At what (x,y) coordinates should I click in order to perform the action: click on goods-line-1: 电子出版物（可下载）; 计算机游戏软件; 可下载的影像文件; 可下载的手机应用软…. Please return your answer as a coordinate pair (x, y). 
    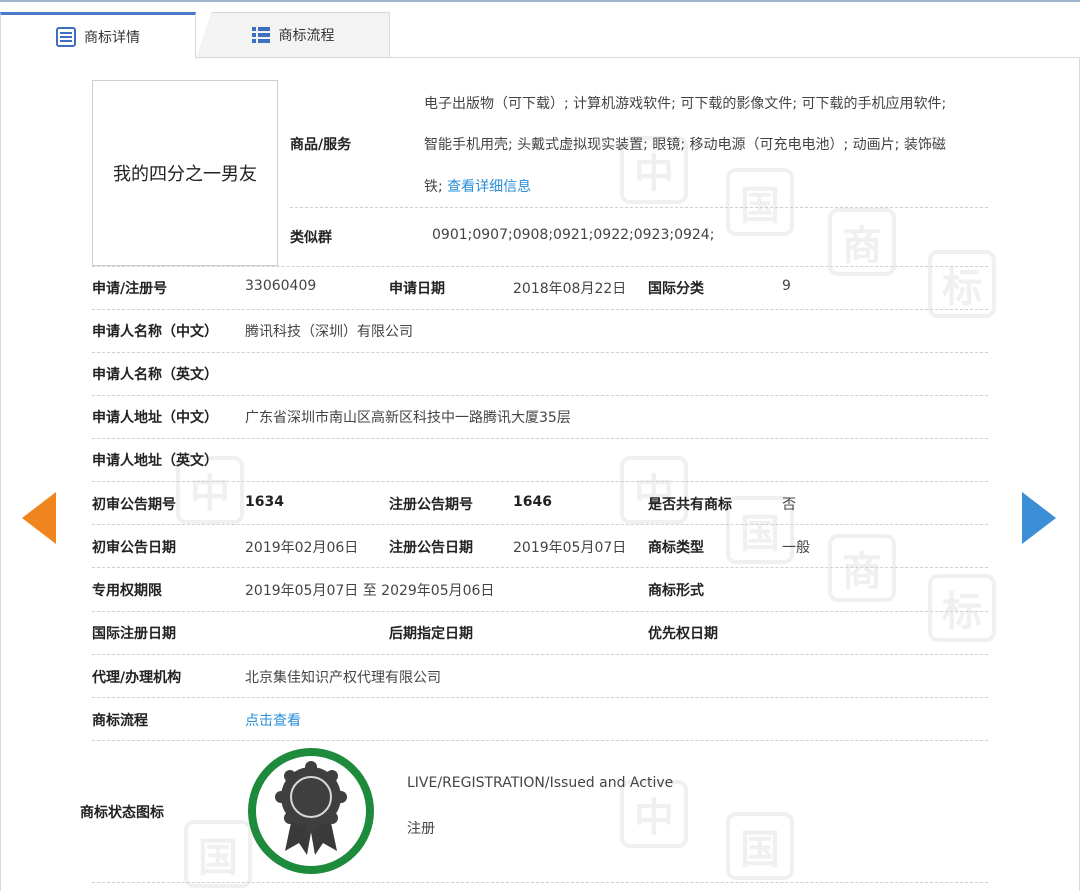
    Looking at the image, I should click on (685, 104).